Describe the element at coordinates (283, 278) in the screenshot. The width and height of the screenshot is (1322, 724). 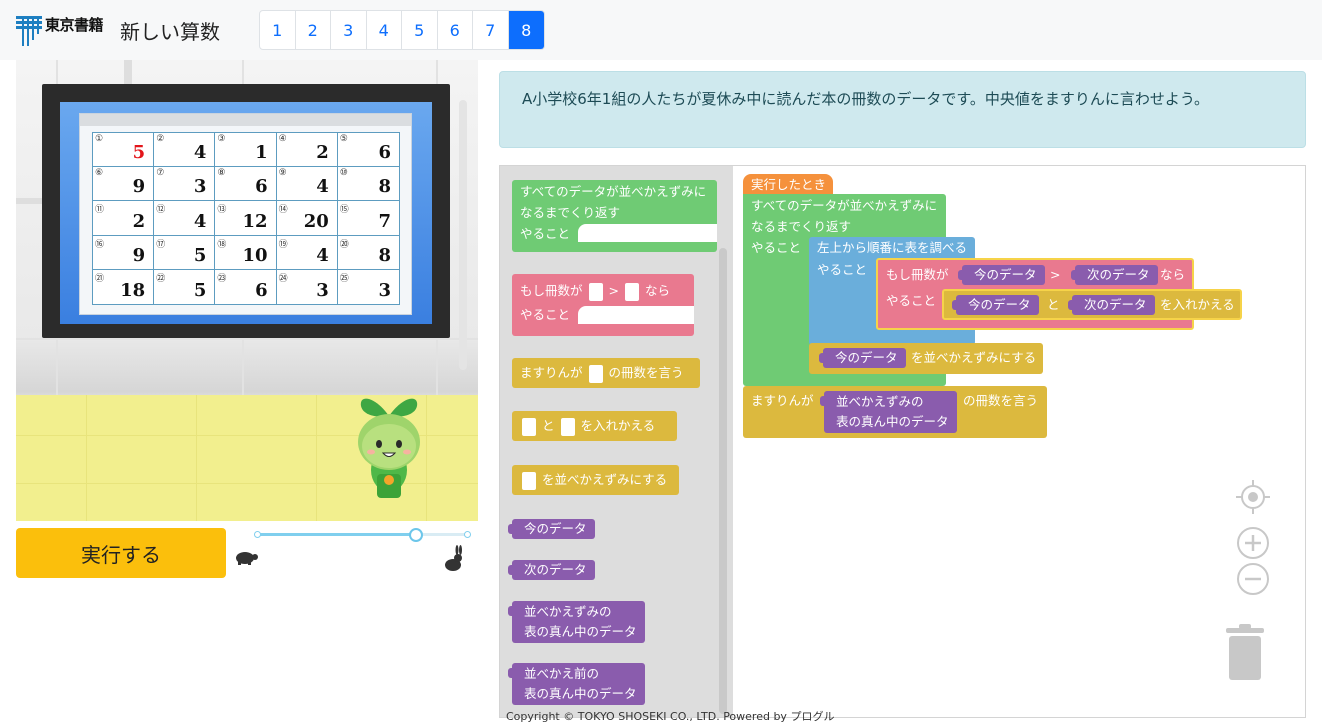
I see `cell-index: ㉔` at that location.